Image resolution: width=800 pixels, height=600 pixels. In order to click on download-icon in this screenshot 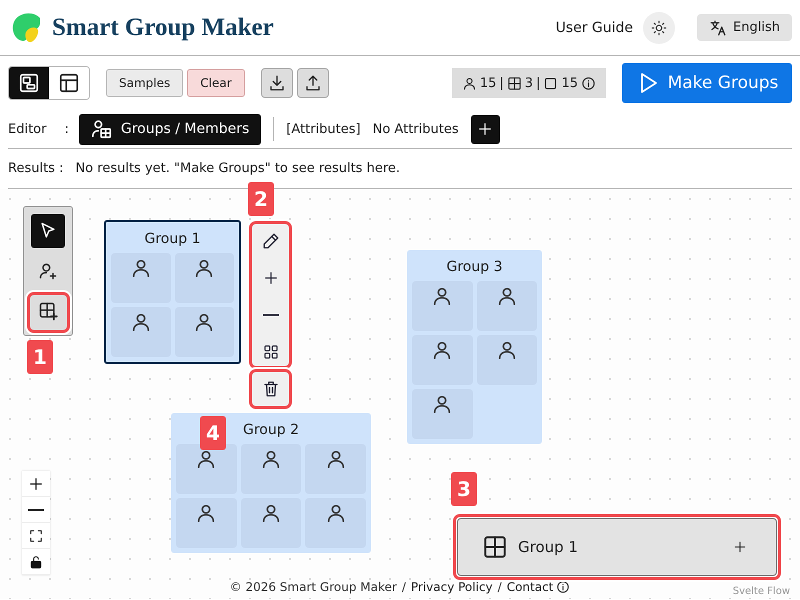, I will do `click(277, 83)`.